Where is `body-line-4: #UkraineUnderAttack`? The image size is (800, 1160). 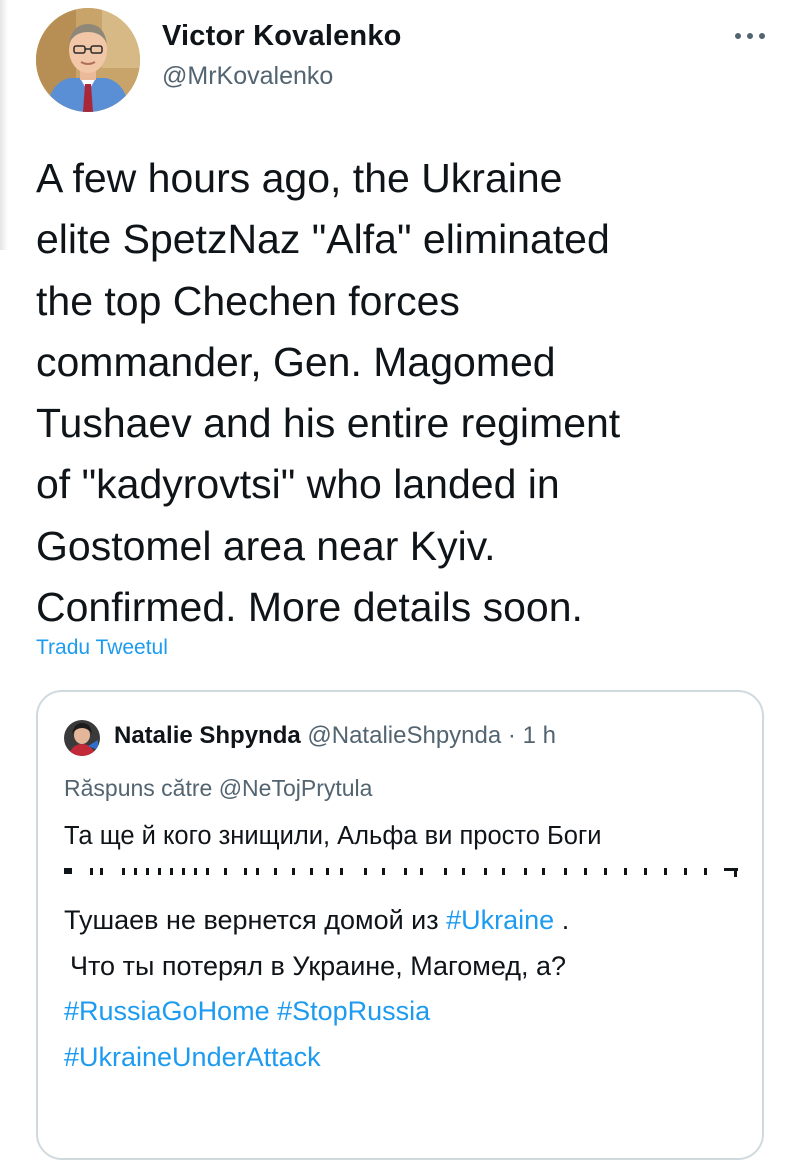 body-line-4: #UkraineUnderAttack is located at coordinates (316, 1058).